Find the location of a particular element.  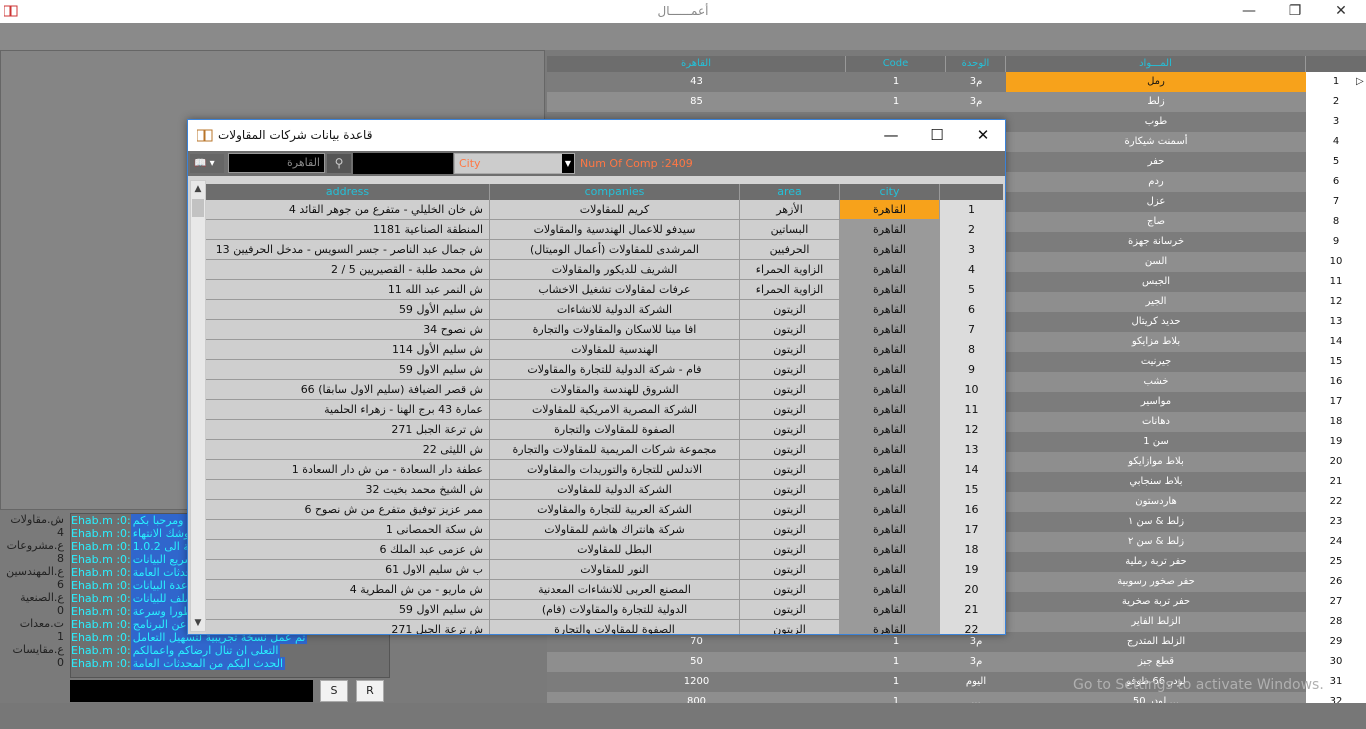

cell-company: سيدفو للاعمال الهندسية والمقاولات is located at coordinates (615, 230).